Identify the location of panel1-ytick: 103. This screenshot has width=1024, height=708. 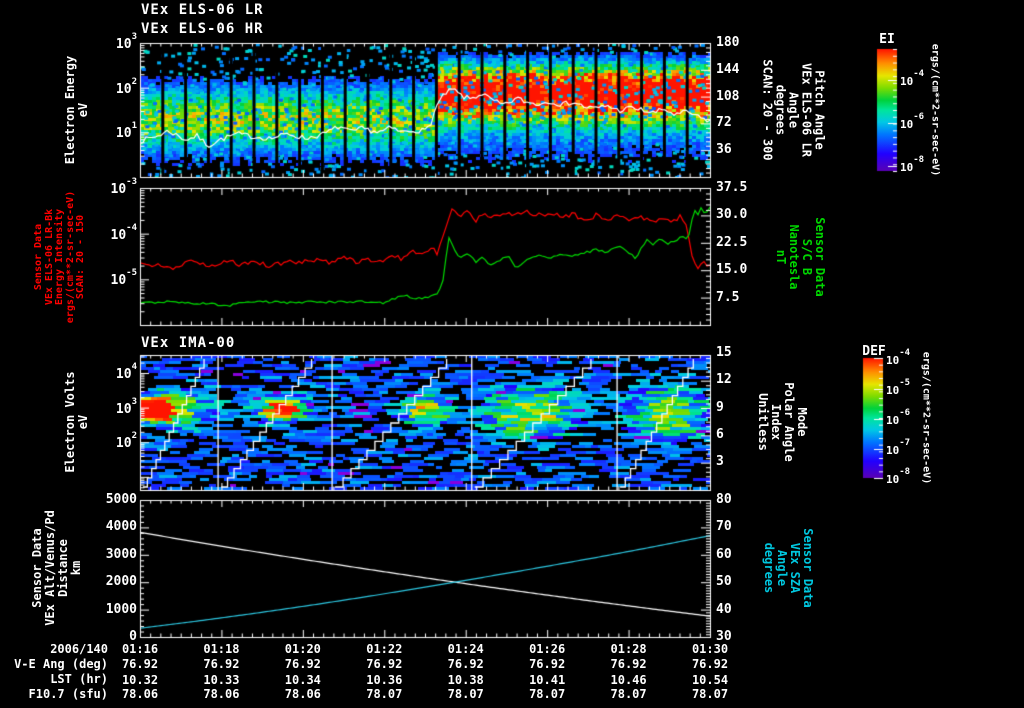
(126, 42).